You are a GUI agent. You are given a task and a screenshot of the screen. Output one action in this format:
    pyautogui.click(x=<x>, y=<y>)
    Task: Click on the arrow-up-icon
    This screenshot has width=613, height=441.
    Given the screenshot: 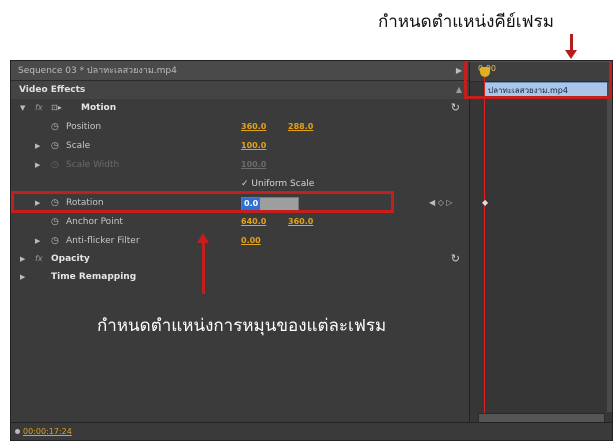 What is the action you would take?
    pyautogui.click(x=203, y=238)
    